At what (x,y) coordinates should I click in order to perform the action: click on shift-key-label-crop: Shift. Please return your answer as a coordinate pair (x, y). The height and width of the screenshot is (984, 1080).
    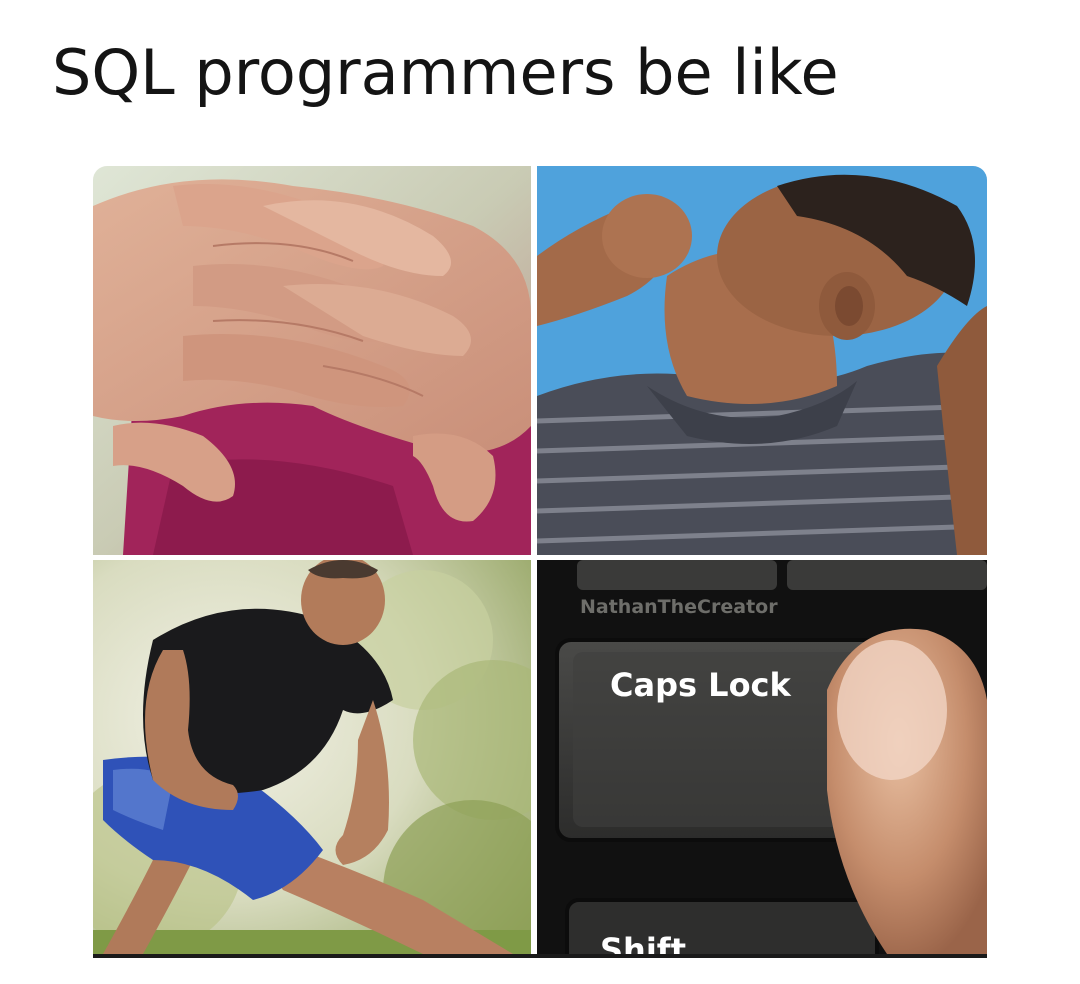
    Looking at the image, I should click on (655, 944).